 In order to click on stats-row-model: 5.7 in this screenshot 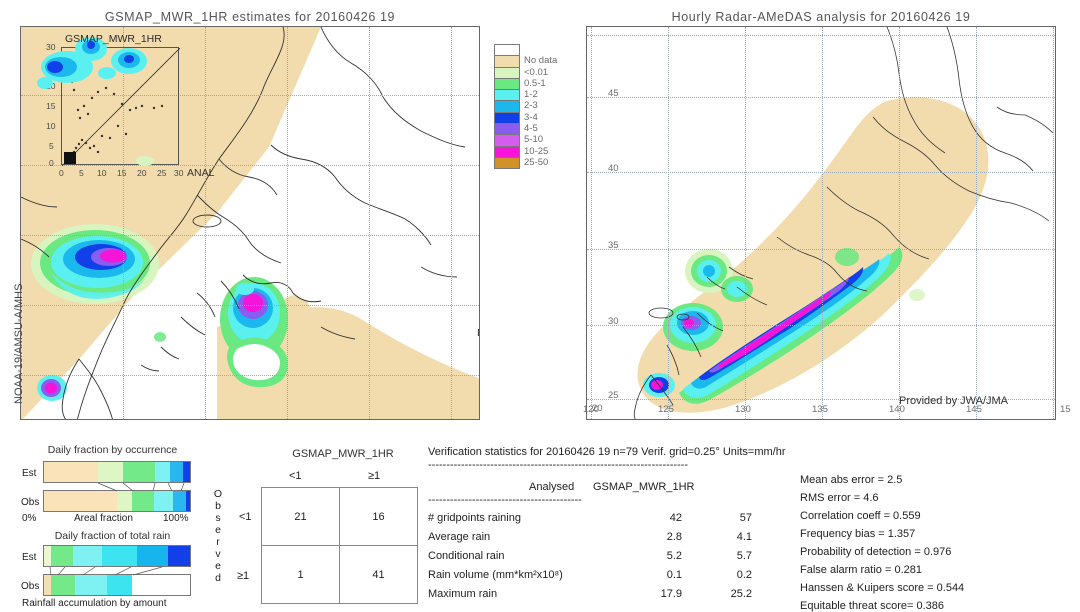, I will do `click(744, 556)`.